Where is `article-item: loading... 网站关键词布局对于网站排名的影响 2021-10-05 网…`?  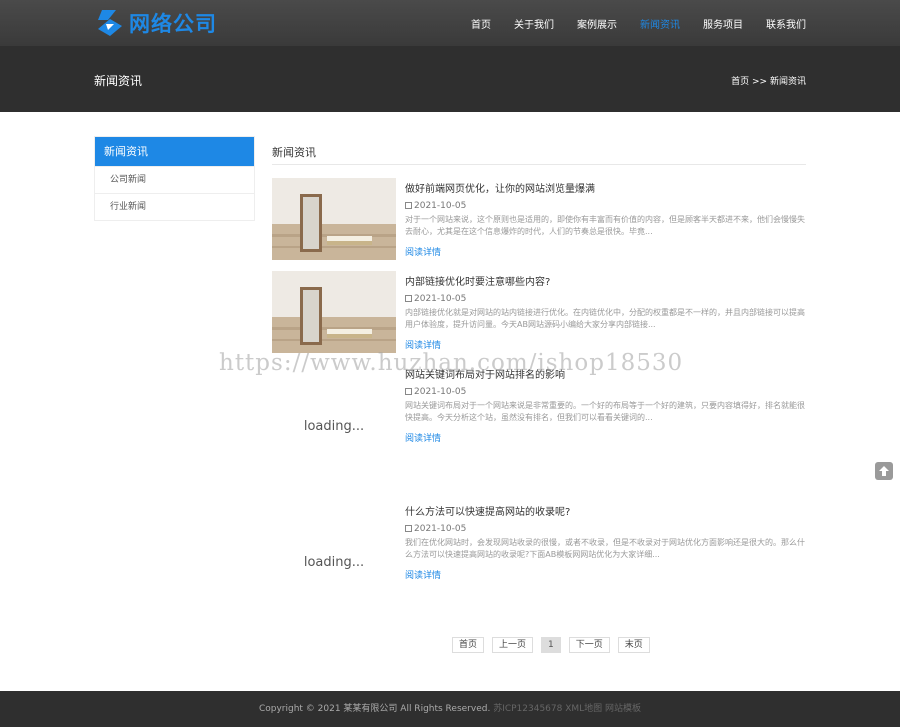
article-item: loading... 网站关键词布局对于网站排名的影响 2021-10-05 网… is located at coordinates (539, 415).